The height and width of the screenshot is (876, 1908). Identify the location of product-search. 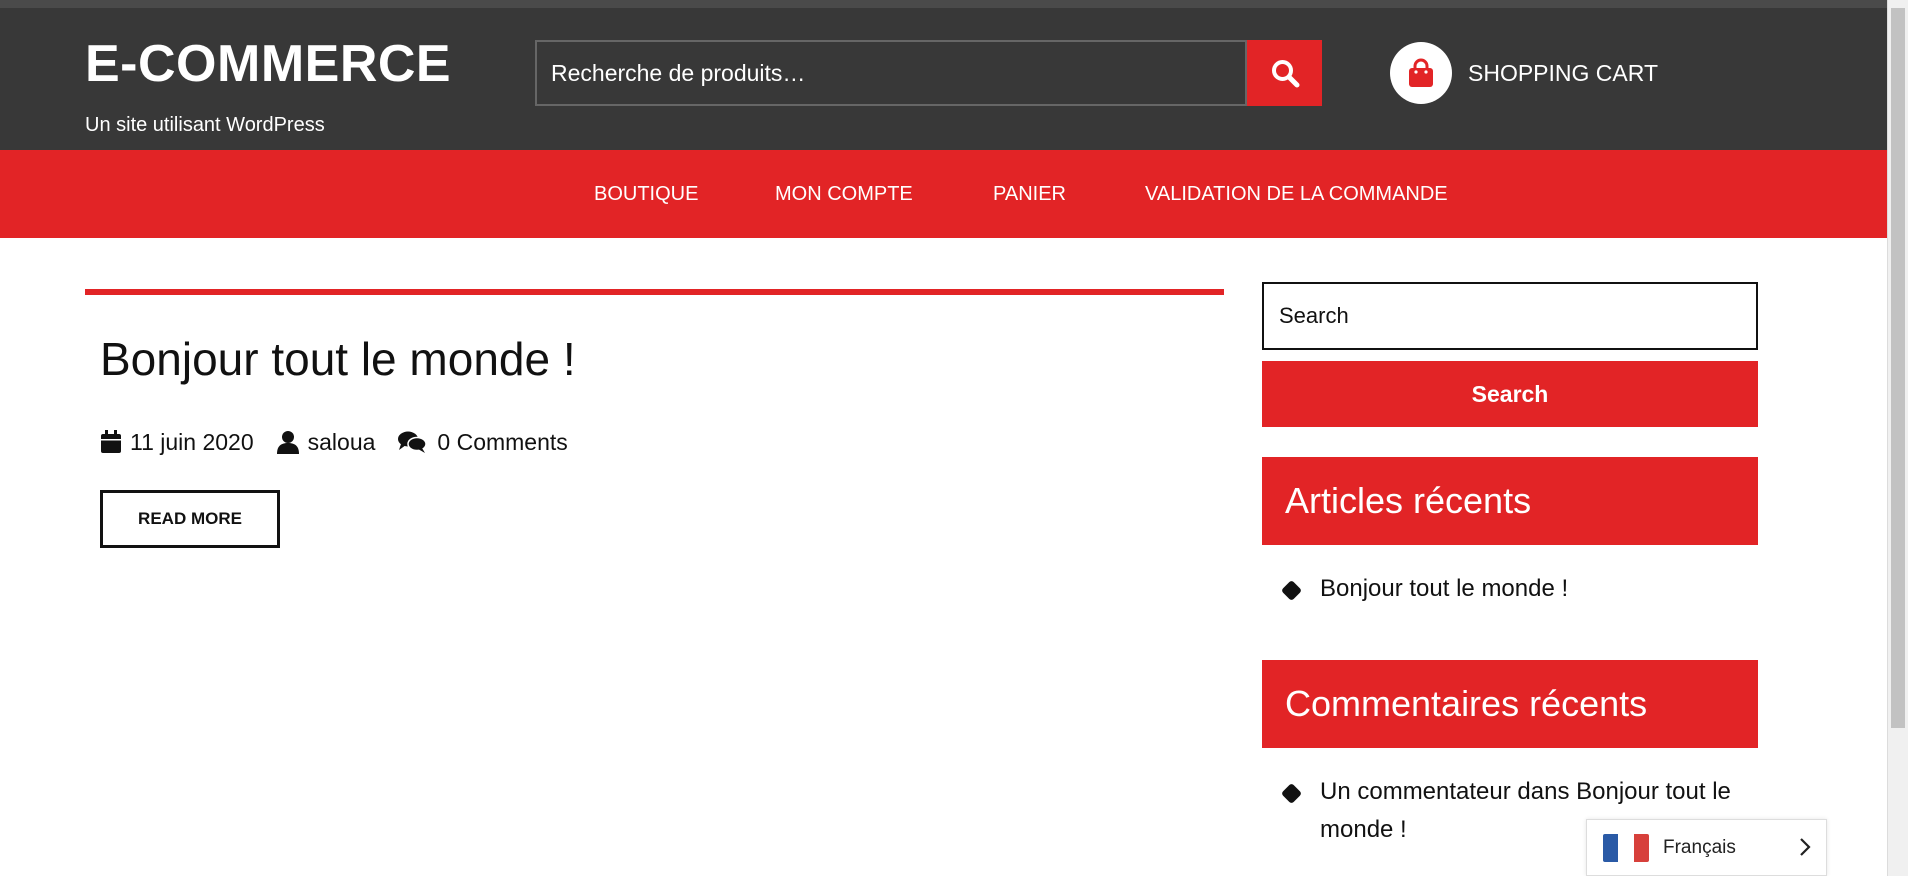
(928, 73).